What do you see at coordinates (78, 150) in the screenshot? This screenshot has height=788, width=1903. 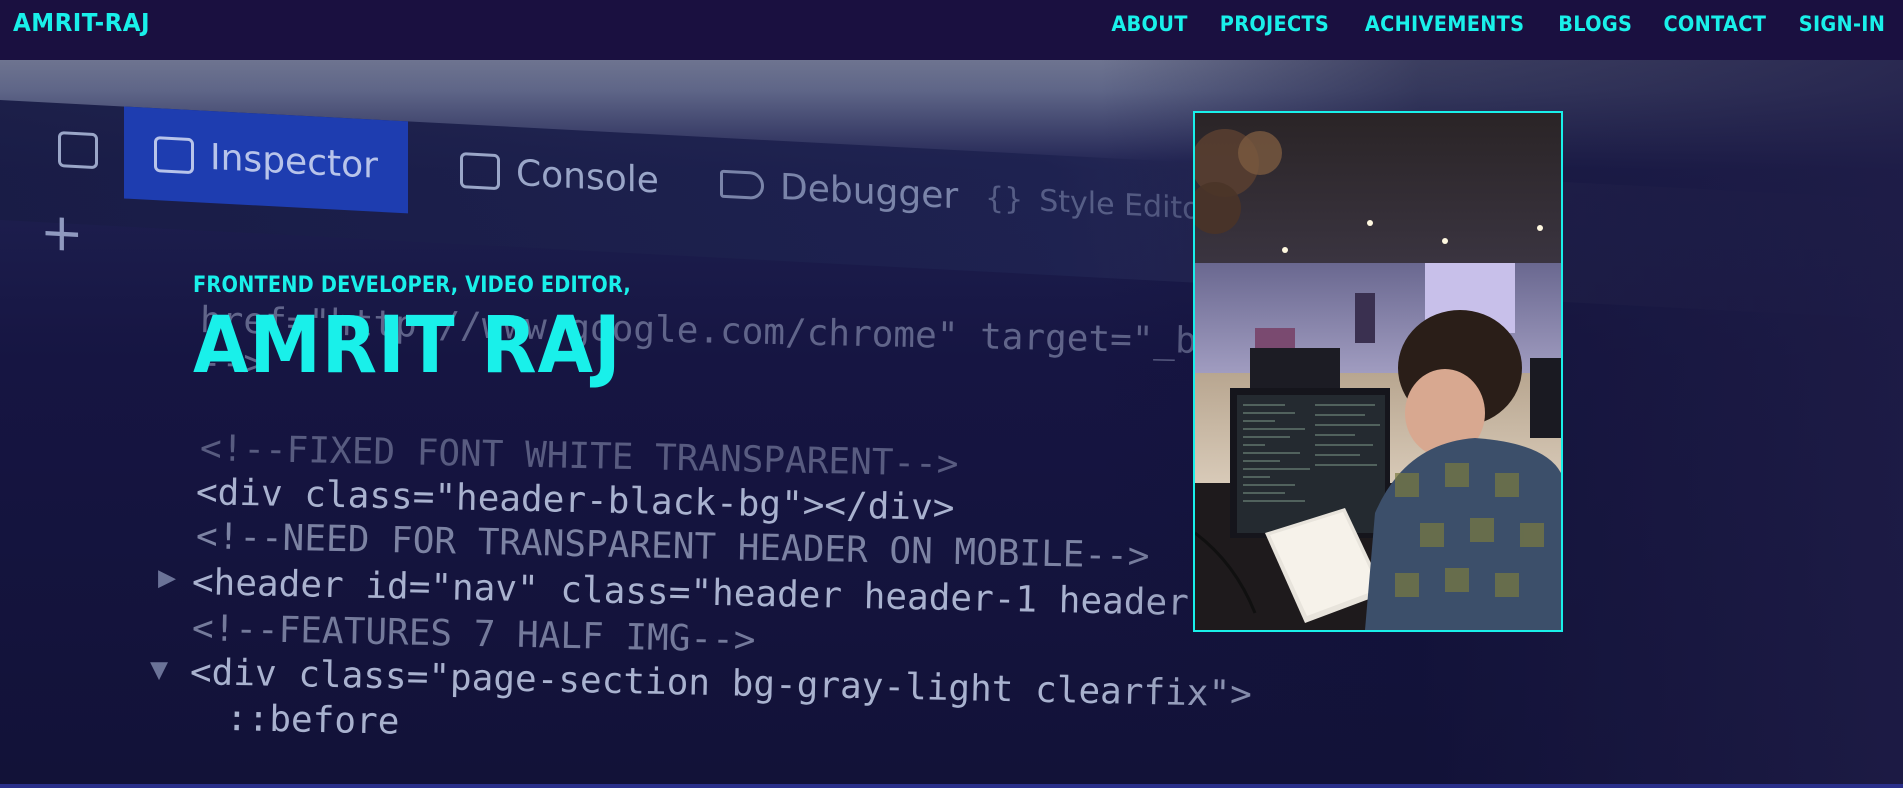 I see `pick-element-icon` at bounding box center [78, 150].